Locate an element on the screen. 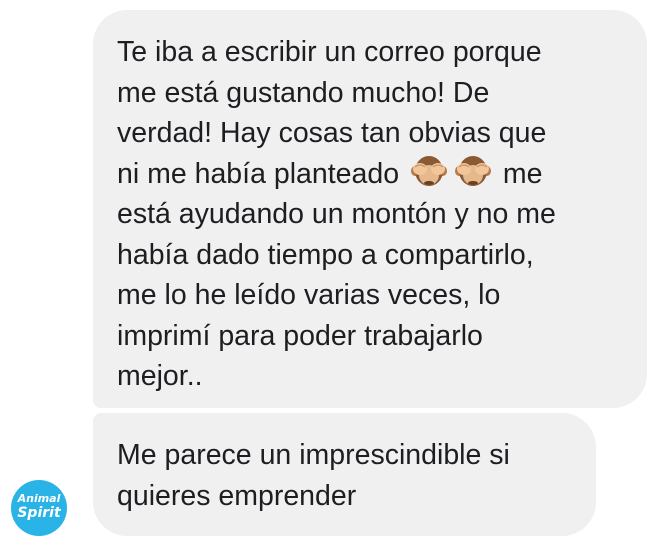 Image resolution: width=670 pixels, height=547 pixels. sender-avatar: Animal Spirit is located at coordinates (39, 508).